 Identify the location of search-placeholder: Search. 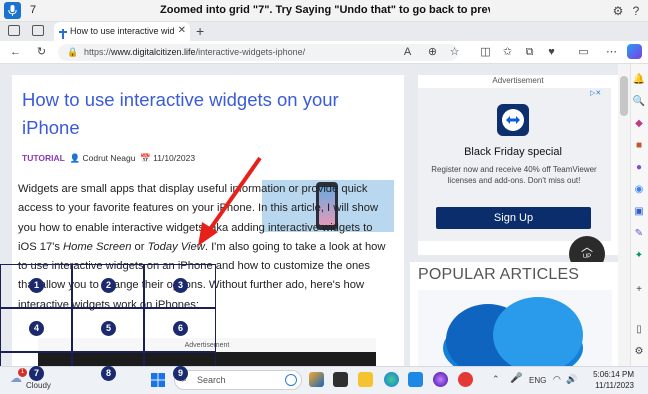
(211, 380).